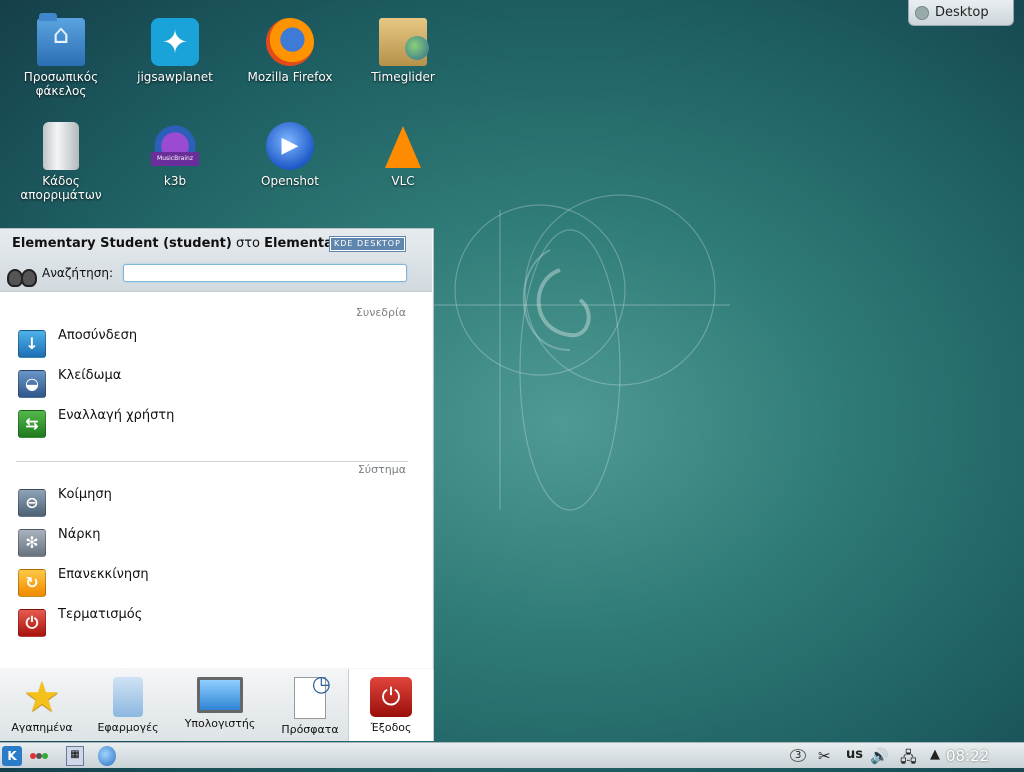  Describe the element at coordinates (42, 756) in the screenshot. I see `pager-button` at that location.